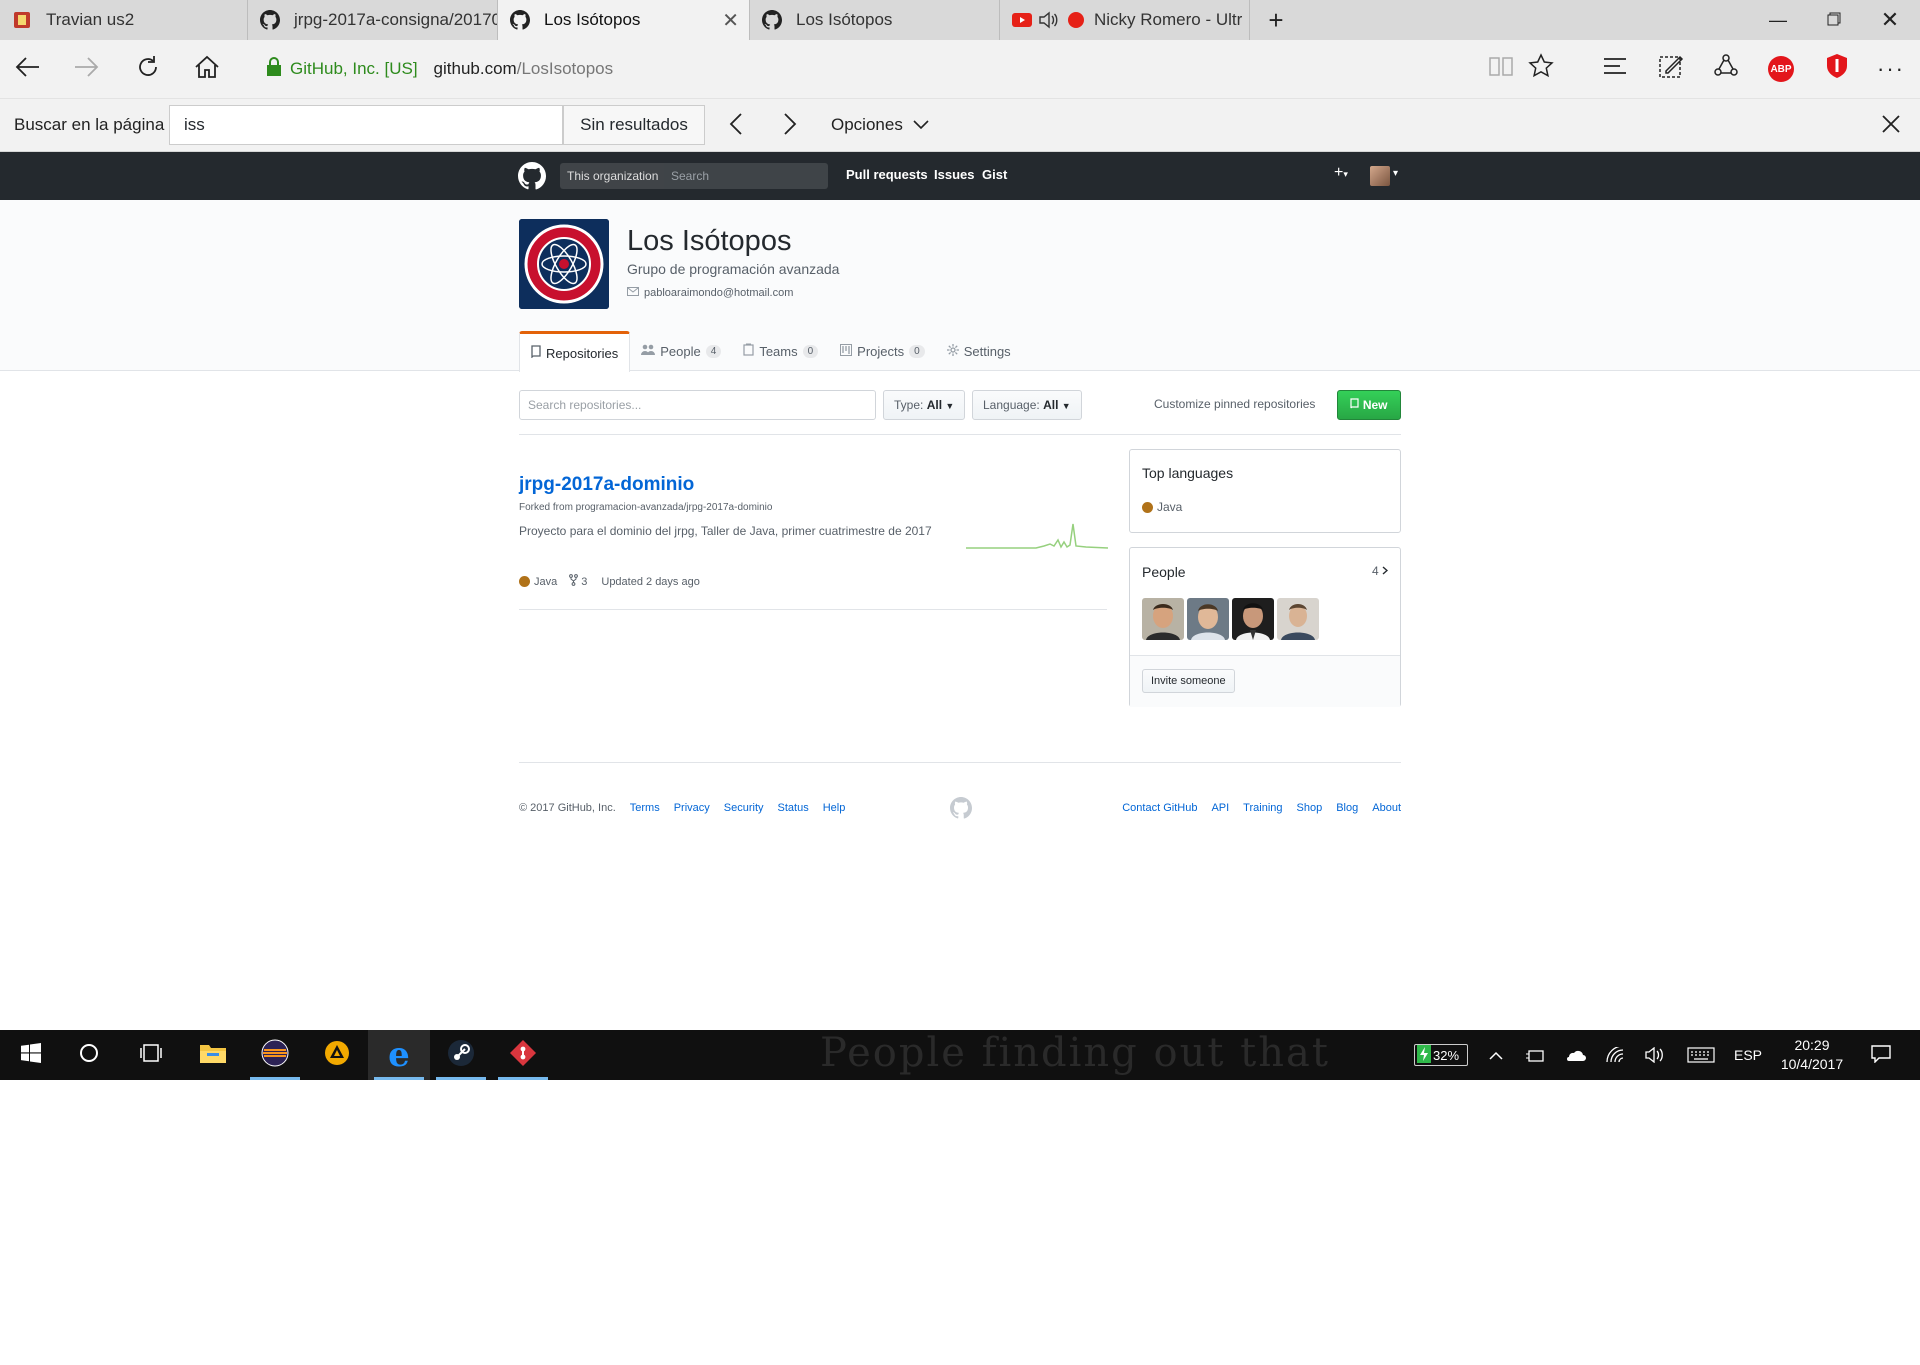 The height and width of the screenshot is (1365, 1920). What do you see at coordinates (1341, 173) in the screenshot?
I see `create-new-dropdown: +▾` at bounding box center [1341, 173].